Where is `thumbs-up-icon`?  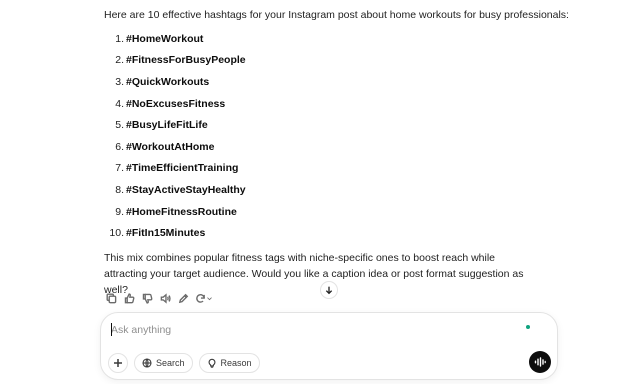 thumbs-up-icon is located at coordinates (129, 297).